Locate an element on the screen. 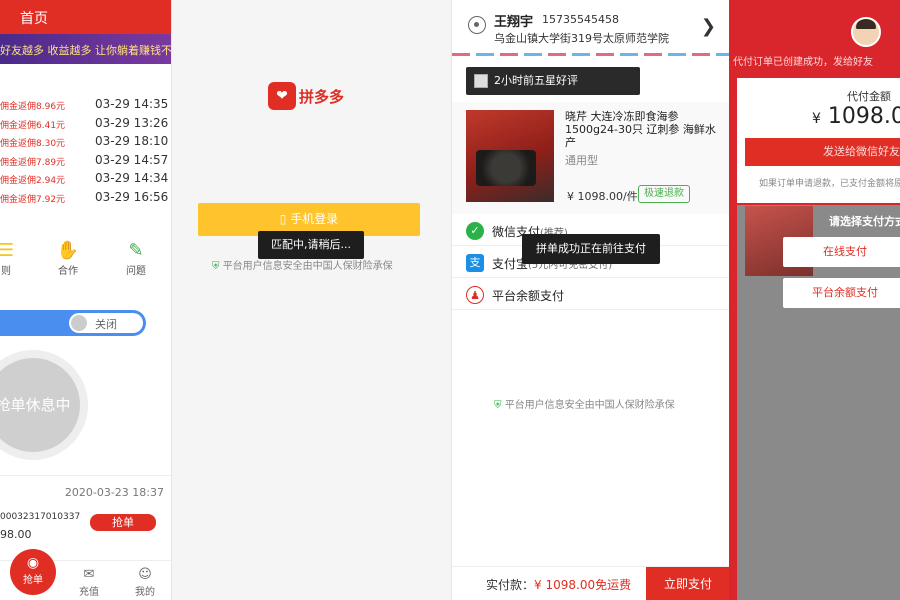 The width and height of the screenshot is (900, 600). order-number: 00032317010337 is located at coordinates (40, 517).